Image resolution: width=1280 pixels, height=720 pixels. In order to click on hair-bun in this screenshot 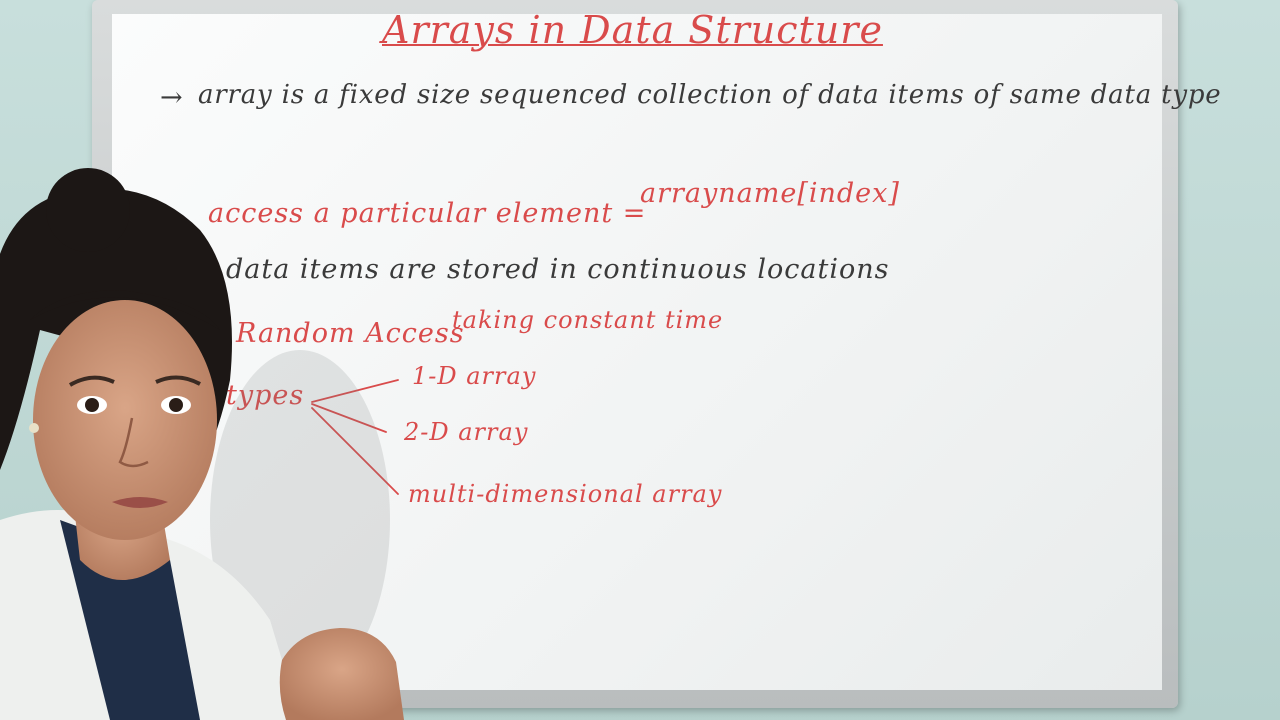, I will do `click(88, 210)`.